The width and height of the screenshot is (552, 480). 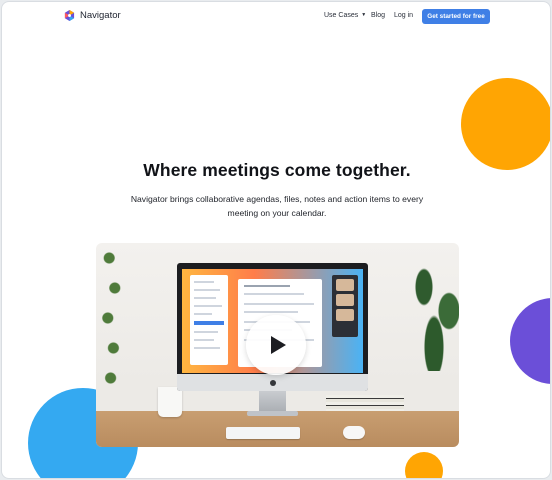 What do you see at coordinates (505, 124) in the screenshot?
I see `decorative-orange-circle` at bounding box center [505, 124].